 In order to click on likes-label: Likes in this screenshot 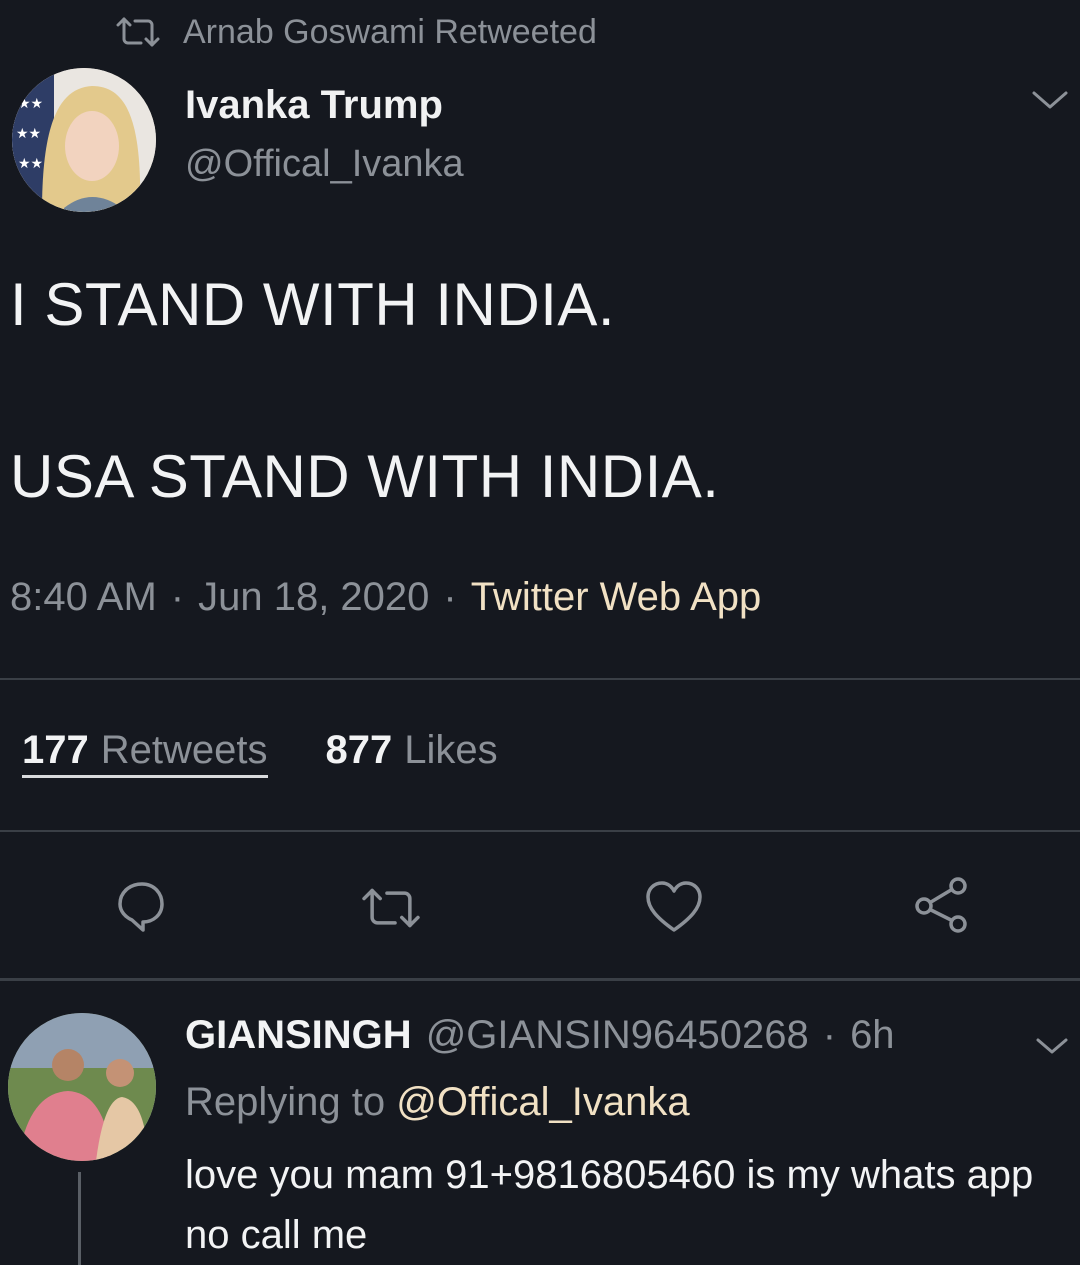, I will do `click(451, 750)`.